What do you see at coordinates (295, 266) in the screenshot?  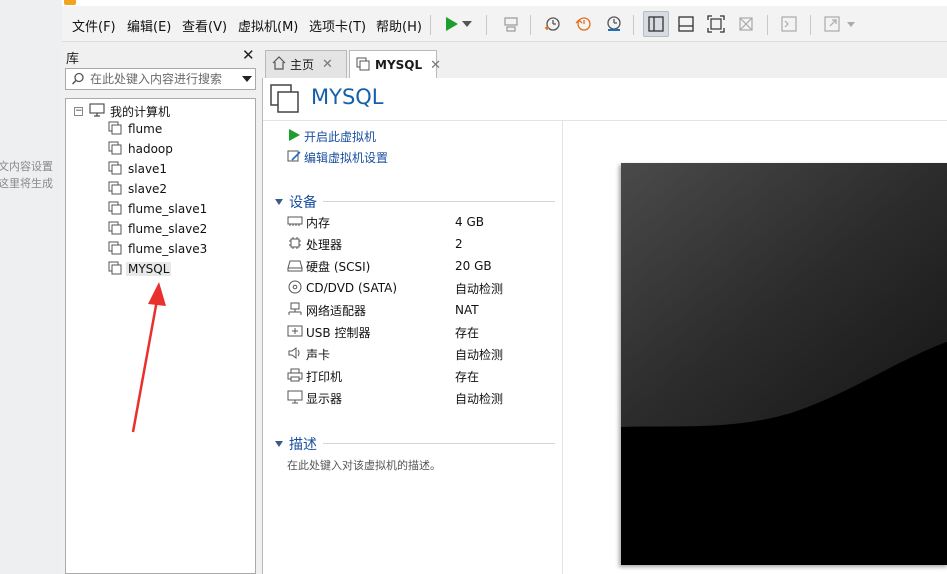 I see `hard-disk-icon` at bounding box center [295, 266].